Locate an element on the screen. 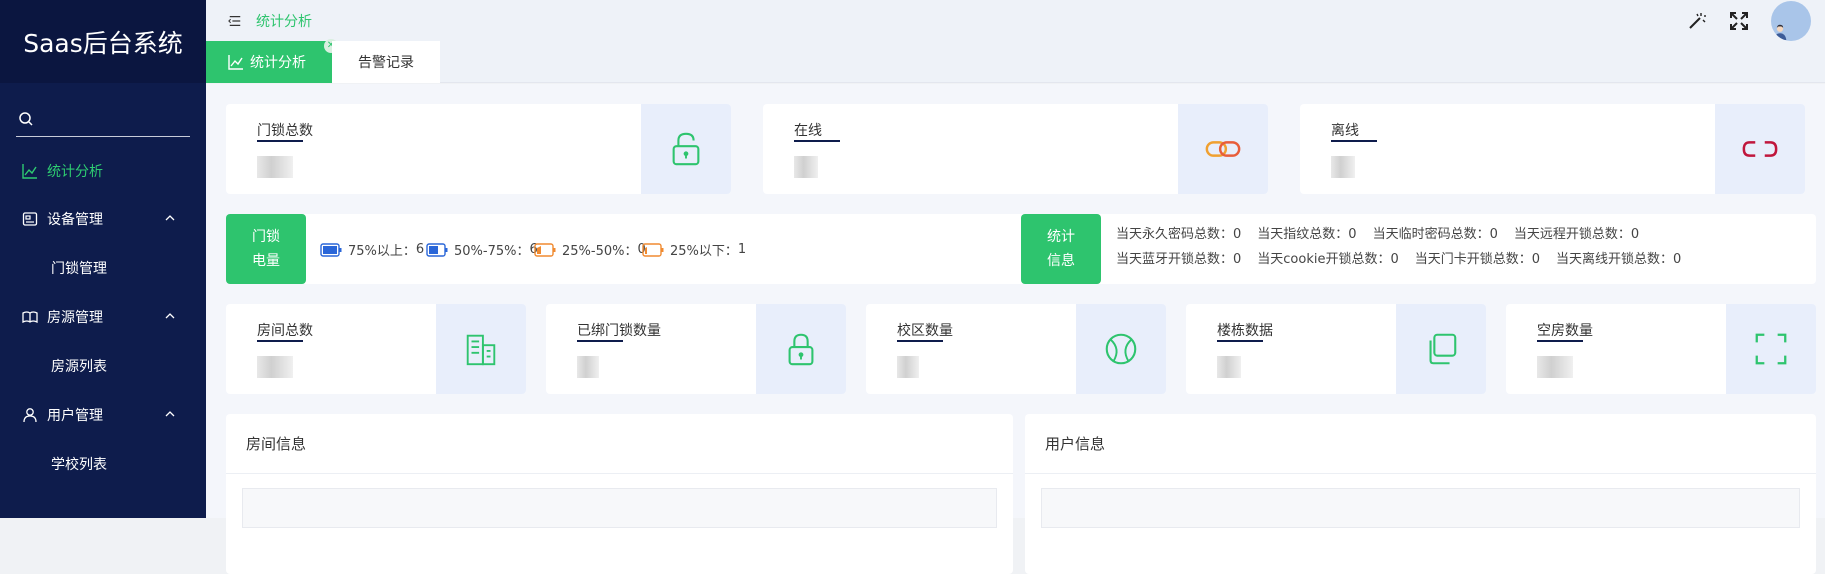  battery-label: 75%以上： is located at coordinates (382, 249).